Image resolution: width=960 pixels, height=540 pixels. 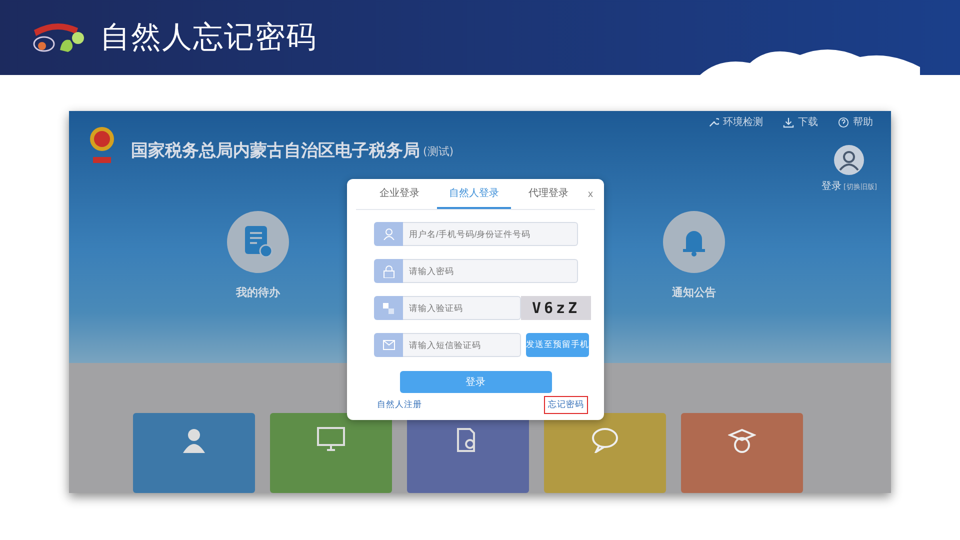 I want to click on login-link: 登录, so click(x=832, y=186).